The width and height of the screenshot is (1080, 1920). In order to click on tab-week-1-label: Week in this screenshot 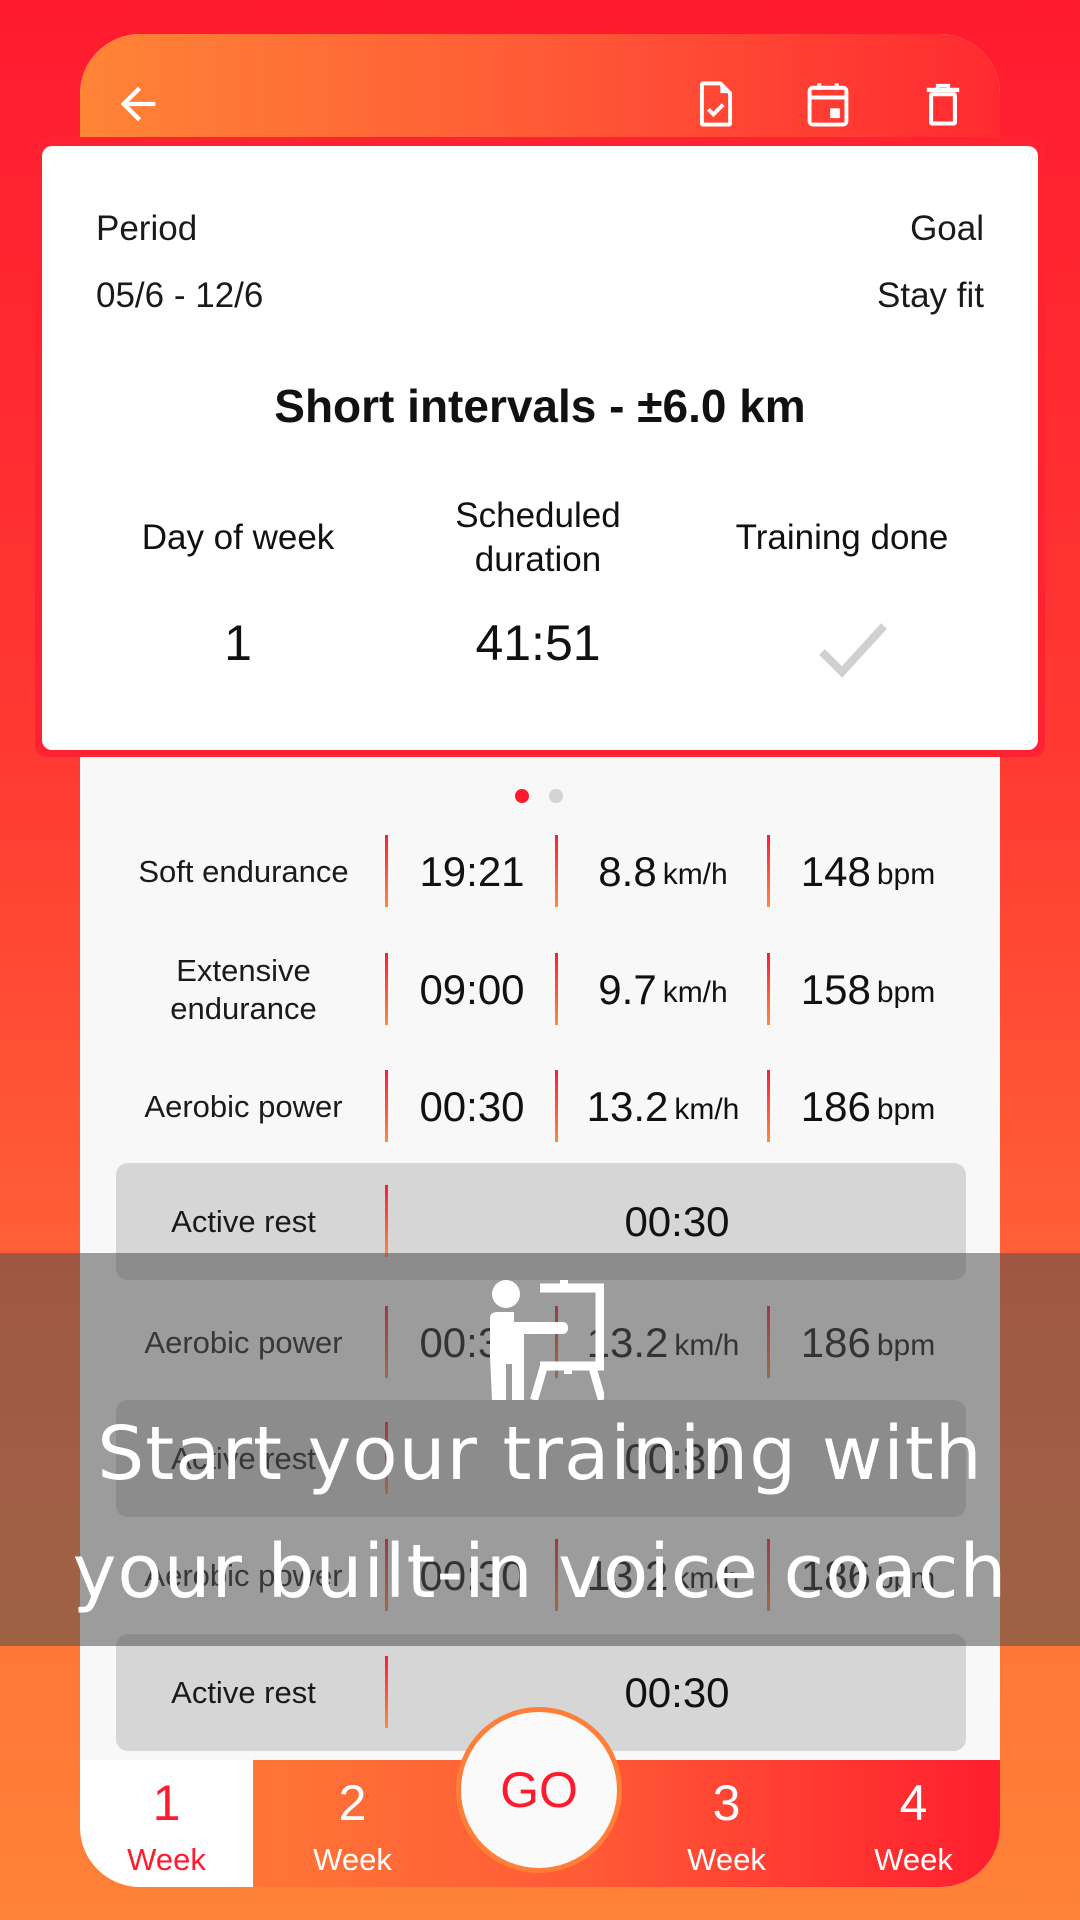, I will do `click(166, 1859)`.